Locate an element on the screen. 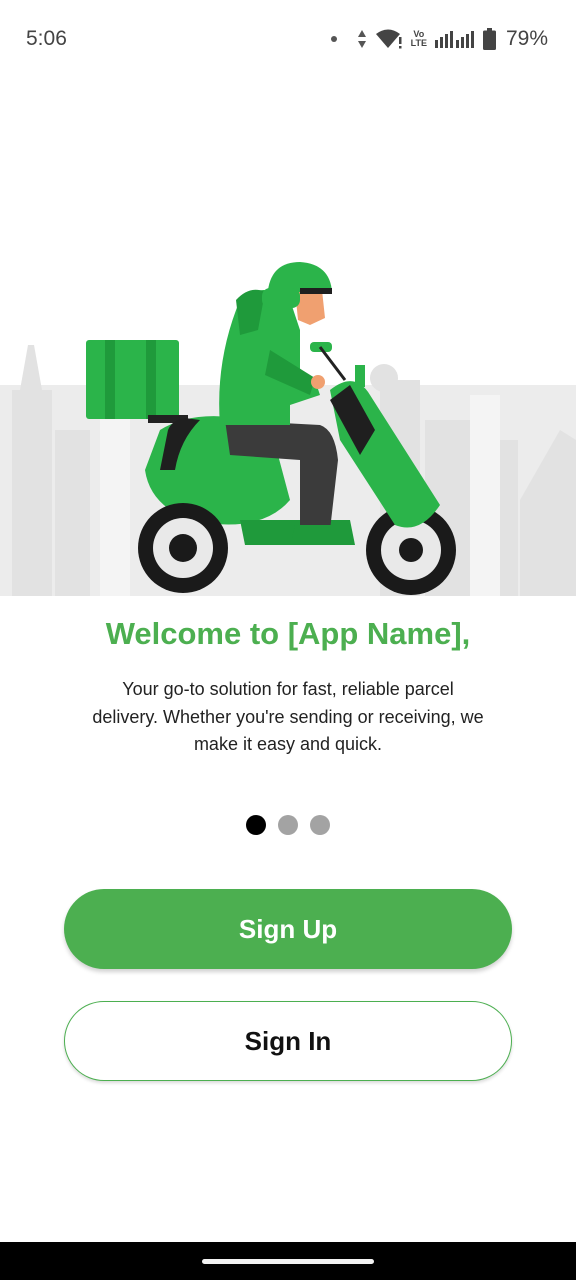 The height and width of the screenshot is (1280, 576). status-bar: 5:06 Vo LTE 79% is located at coordinates (288, 40).